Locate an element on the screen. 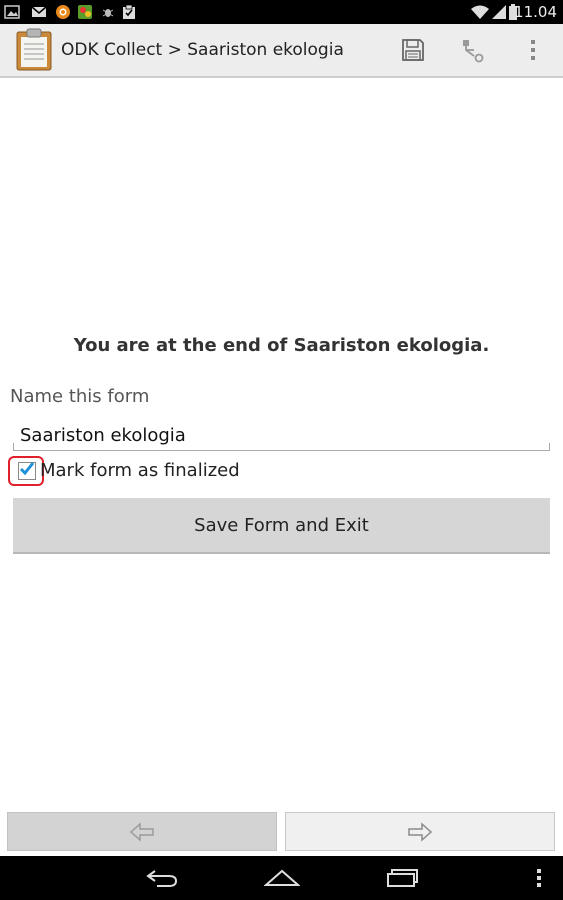 Image resolution: width=563 pixels, height=900 pixels. hierarchy-icon is located at coordinates (473, 51).